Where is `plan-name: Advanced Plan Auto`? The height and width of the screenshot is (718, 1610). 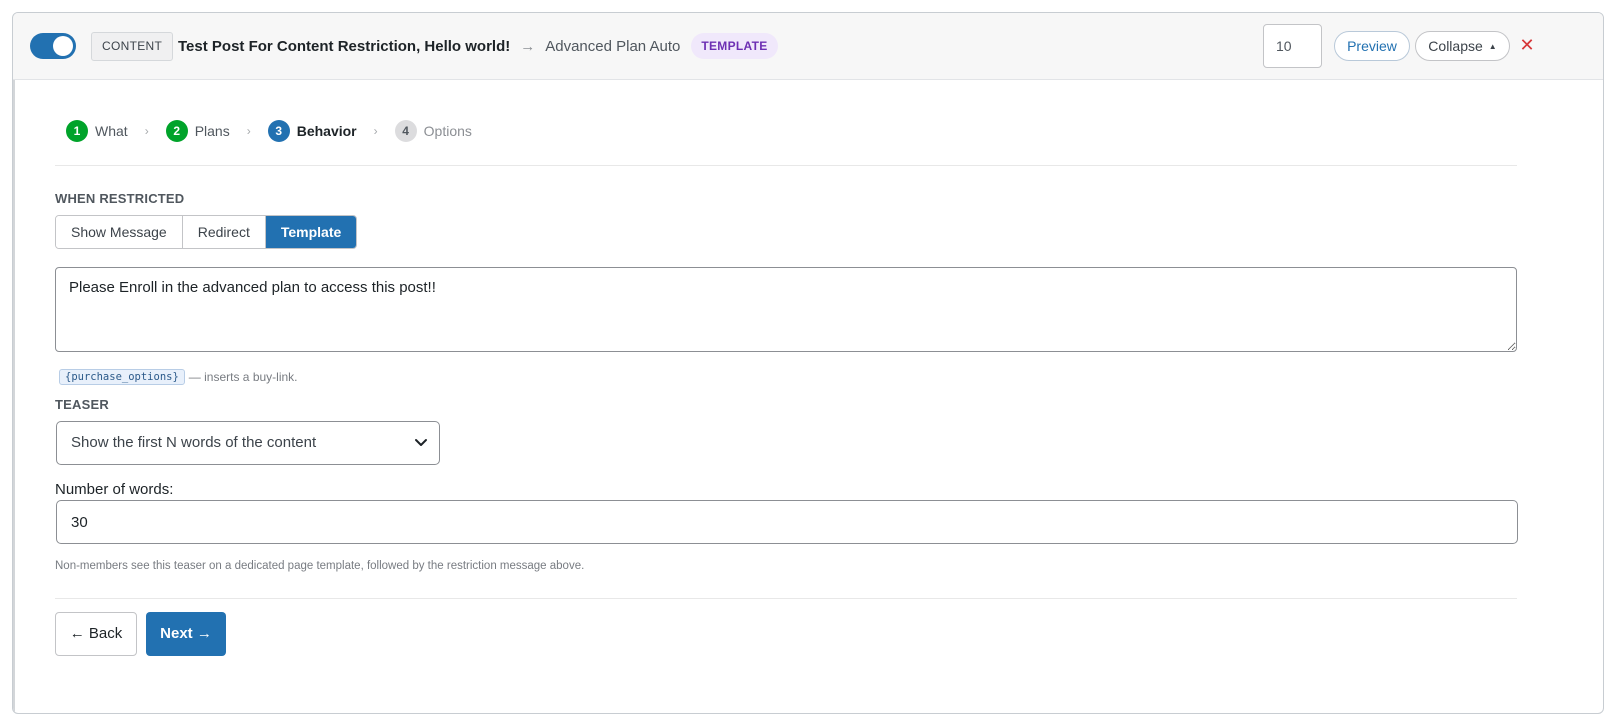
plan-name: Advanced Plan Auto is located at coordinates (613, 46).